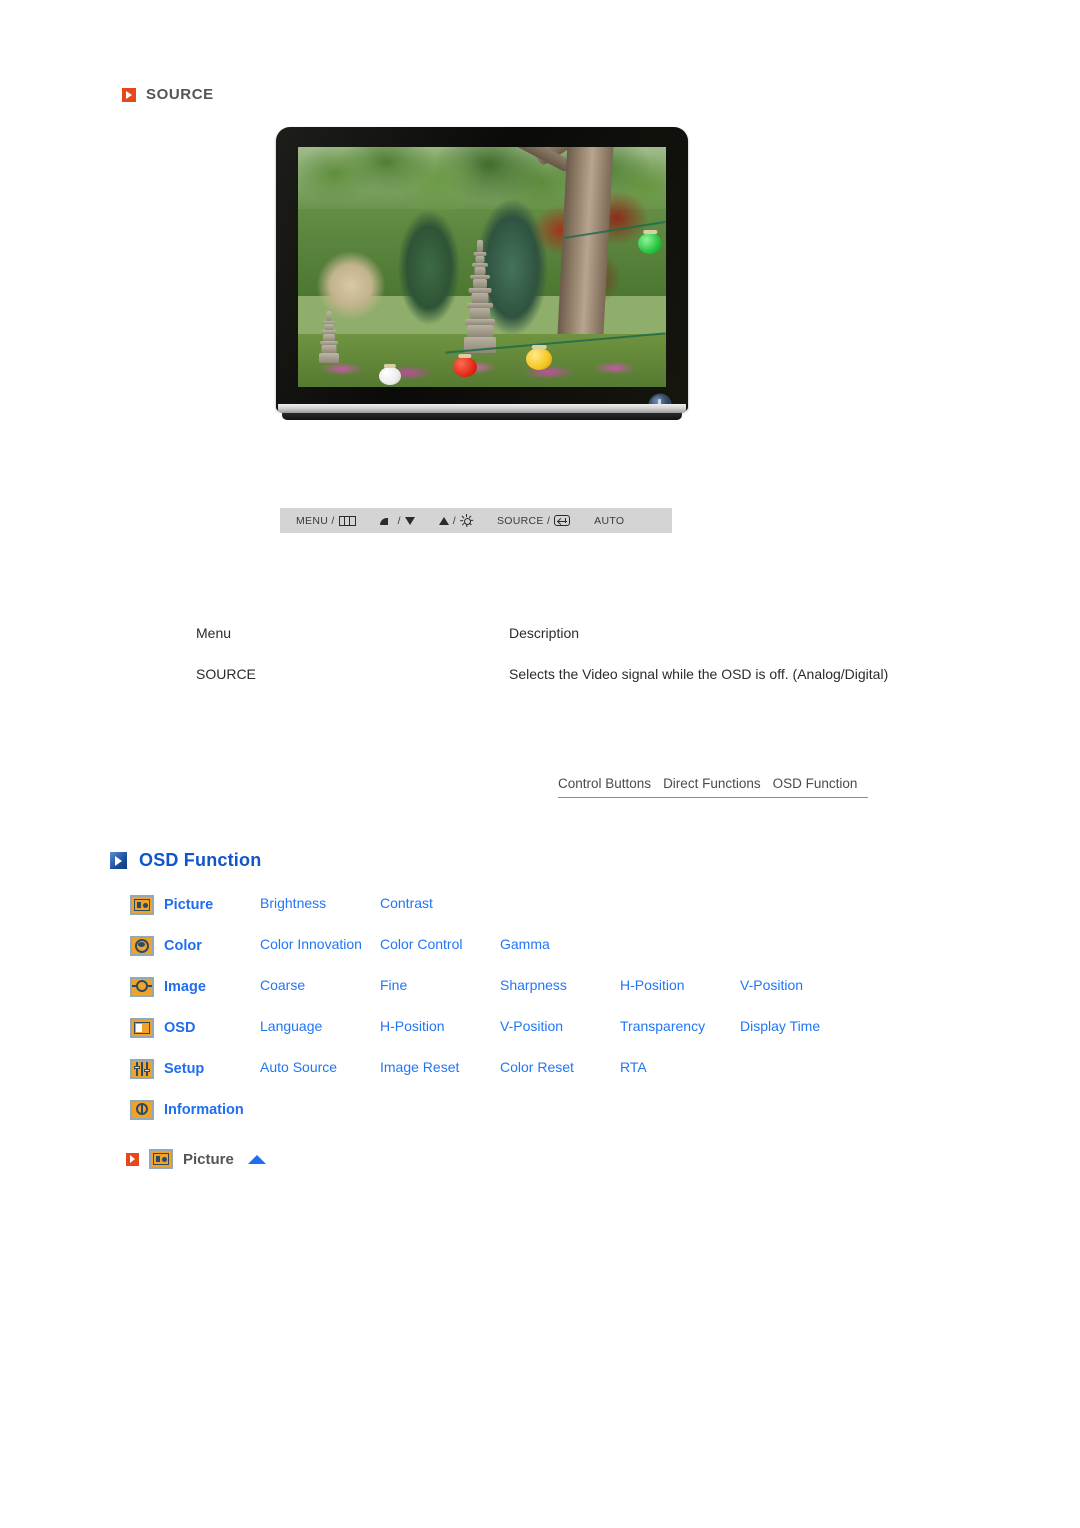  I want to click on osd-category-color: Color, so click(195, 945).